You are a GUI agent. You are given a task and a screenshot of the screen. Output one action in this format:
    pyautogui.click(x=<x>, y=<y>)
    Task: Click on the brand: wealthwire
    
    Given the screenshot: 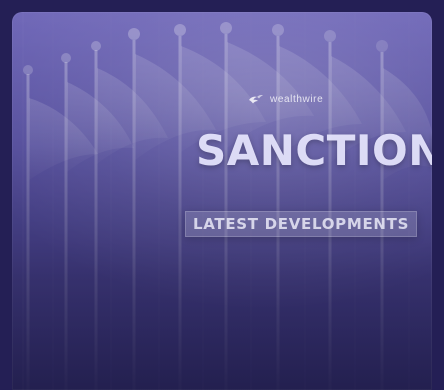 What is the action you would take?
    pyautogui.click(x=285, y=99)
    